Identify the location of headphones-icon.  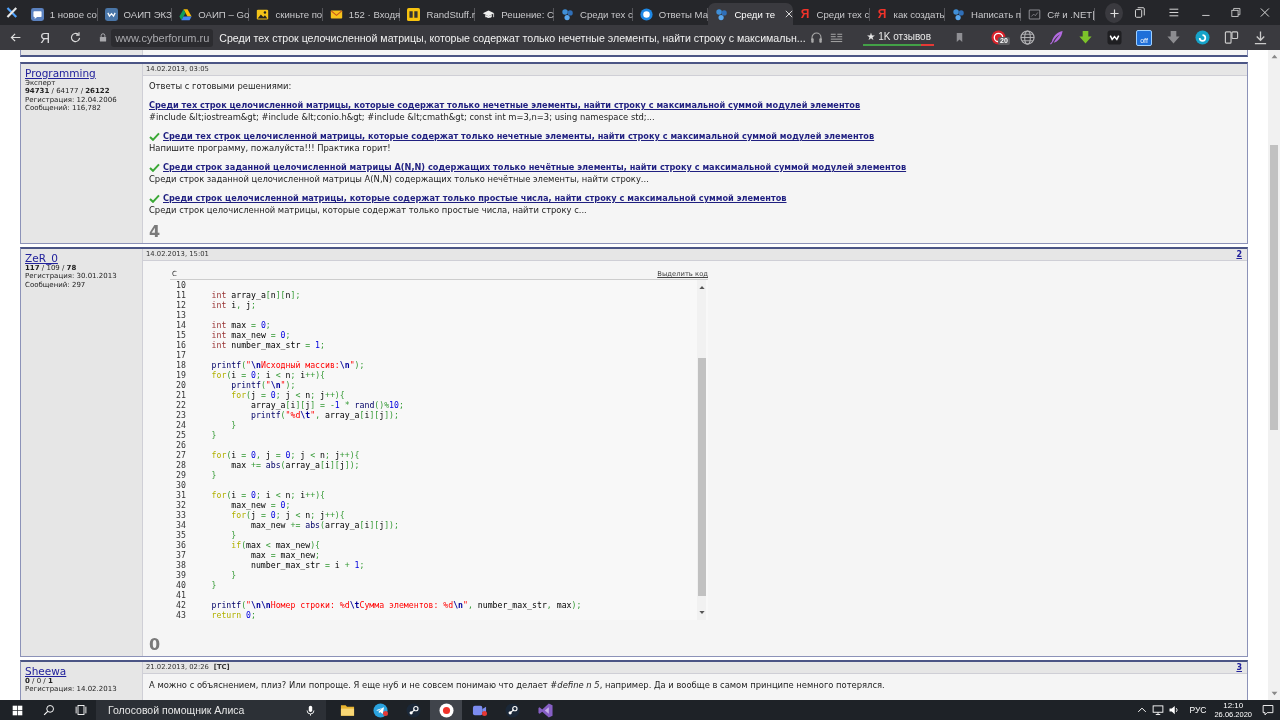
(817, 37).